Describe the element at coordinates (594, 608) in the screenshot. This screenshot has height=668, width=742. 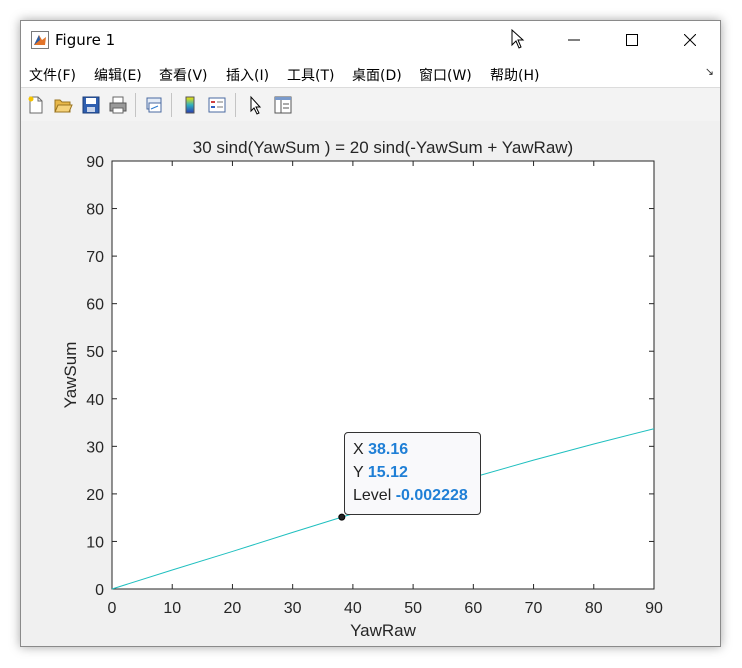
I see `x-tick-label: 80` at that location.